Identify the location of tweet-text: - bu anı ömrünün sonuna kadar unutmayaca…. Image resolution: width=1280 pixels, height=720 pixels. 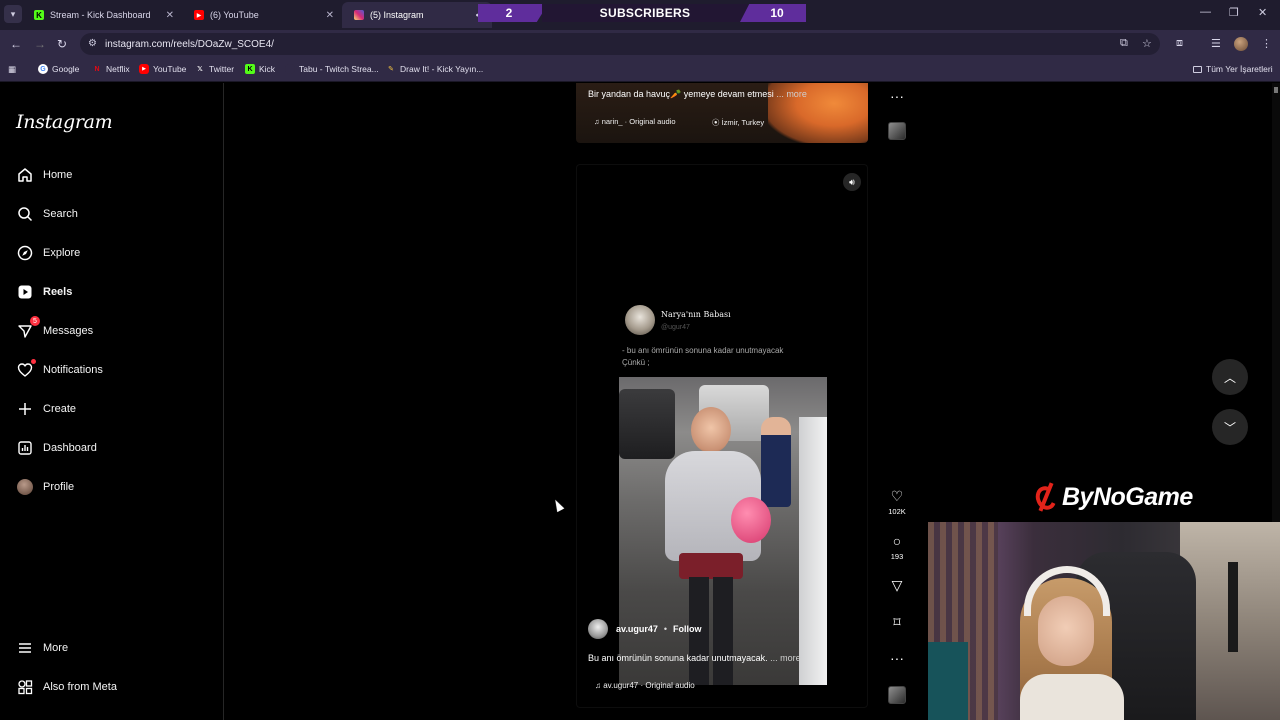
(703, 356).